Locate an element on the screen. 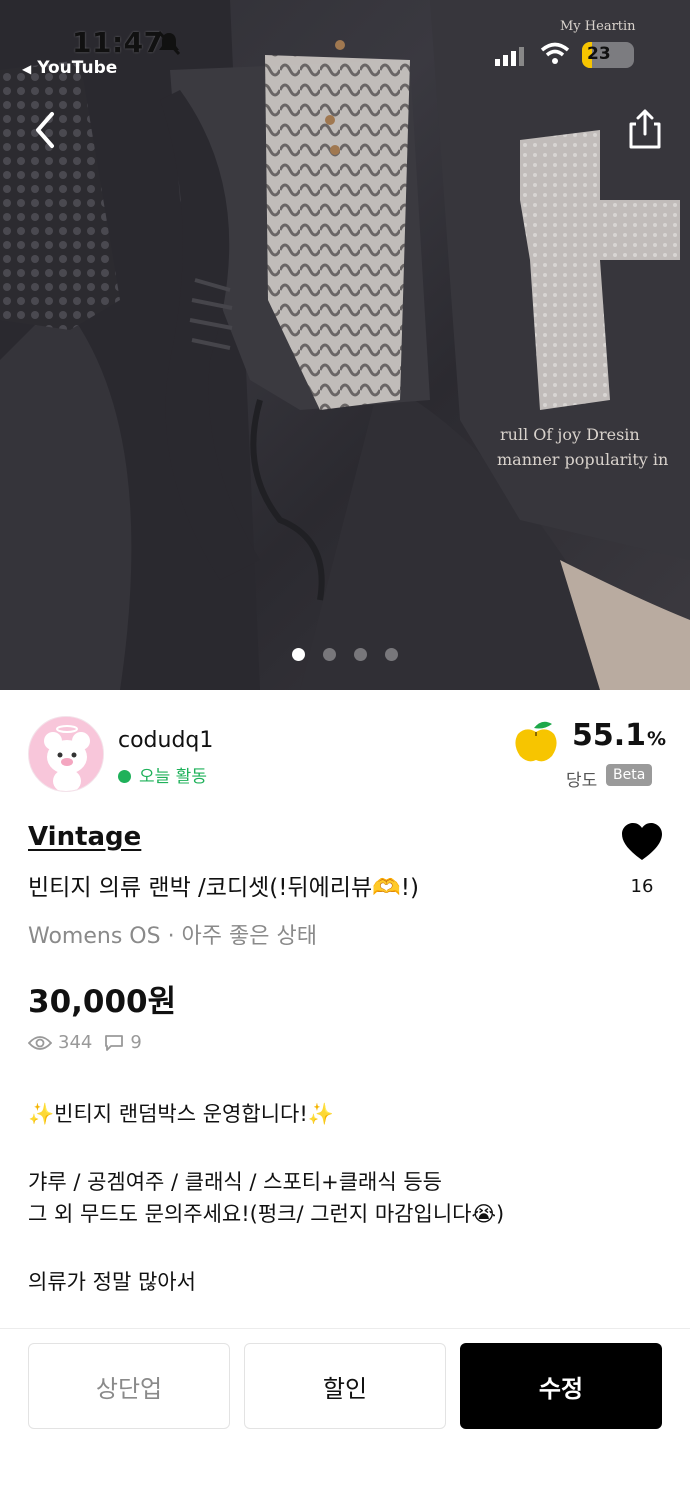  wifi-icon is located at coordinates (555, 53).